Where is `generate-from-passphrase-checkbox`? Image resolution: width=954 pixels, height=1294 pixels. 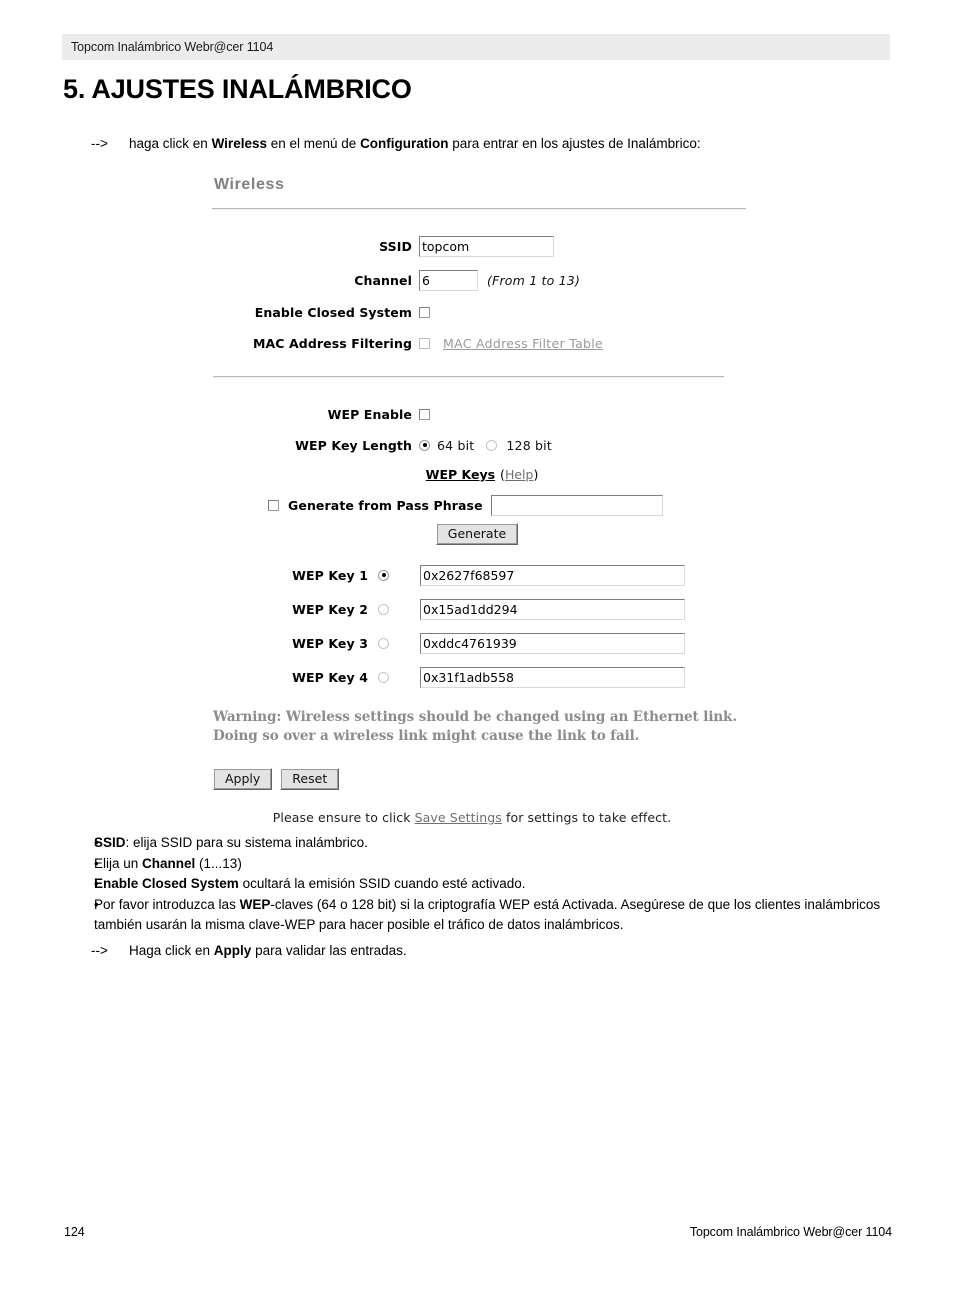
generate-from-passphrase-checkbox is located at coordinates (273, 505).